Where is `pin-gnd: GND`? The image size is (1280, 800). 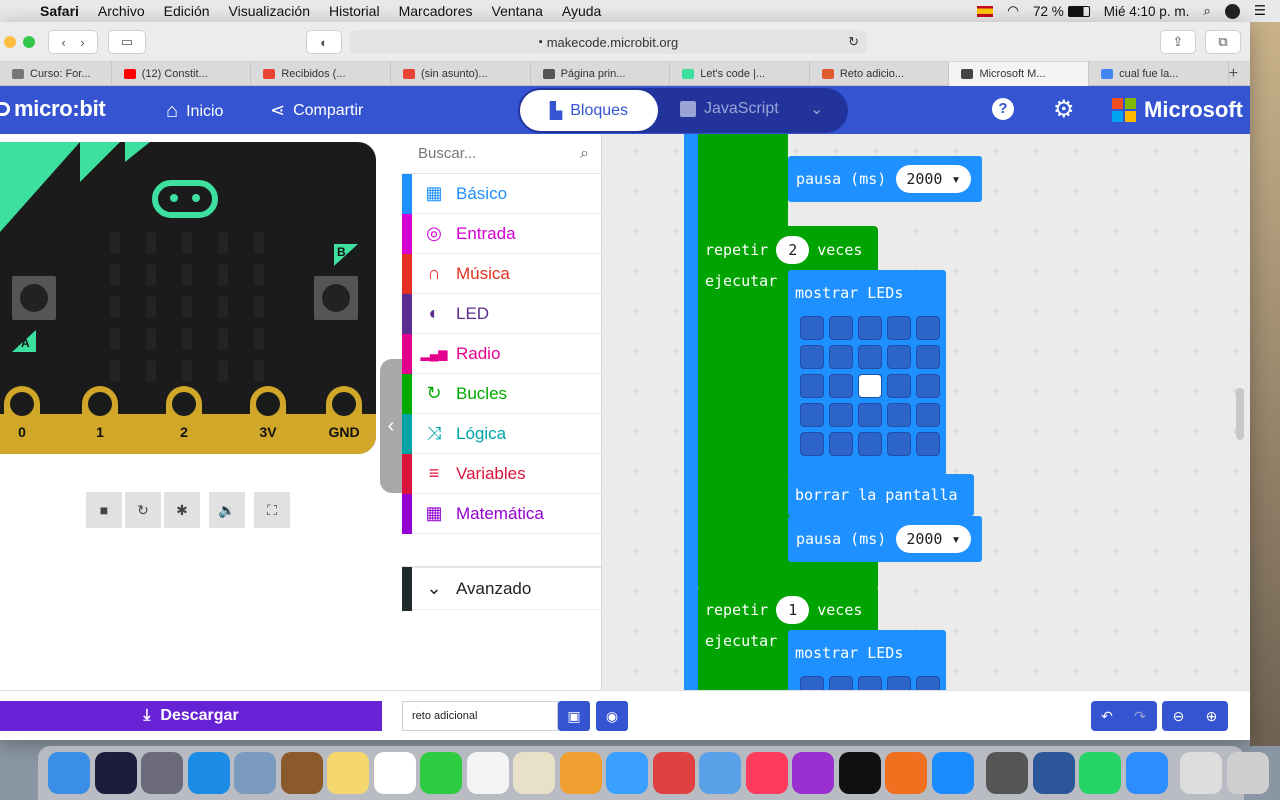
pin-gnd: GND is located at coordinates (344, 416).